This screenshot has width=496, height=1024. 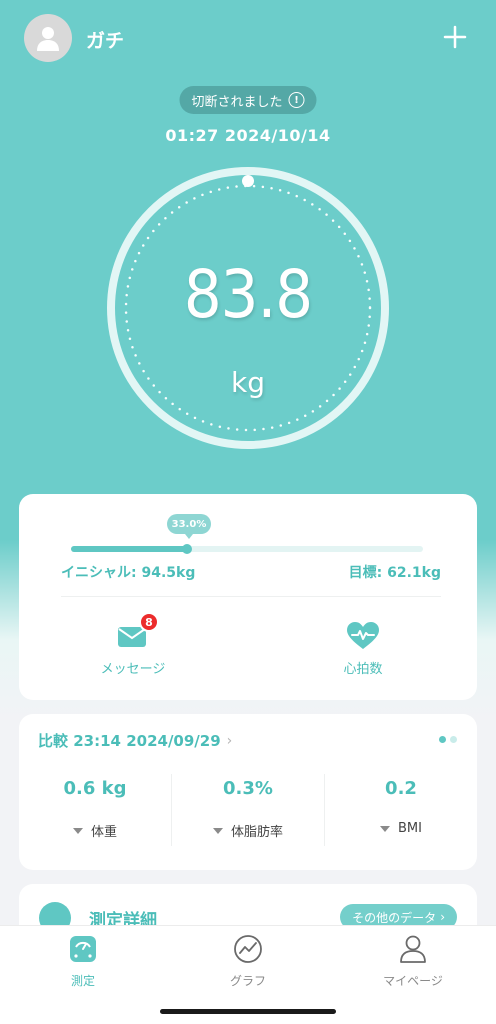 I want to click on stat-value: 0.6 kg, so click(x=95, y=788).